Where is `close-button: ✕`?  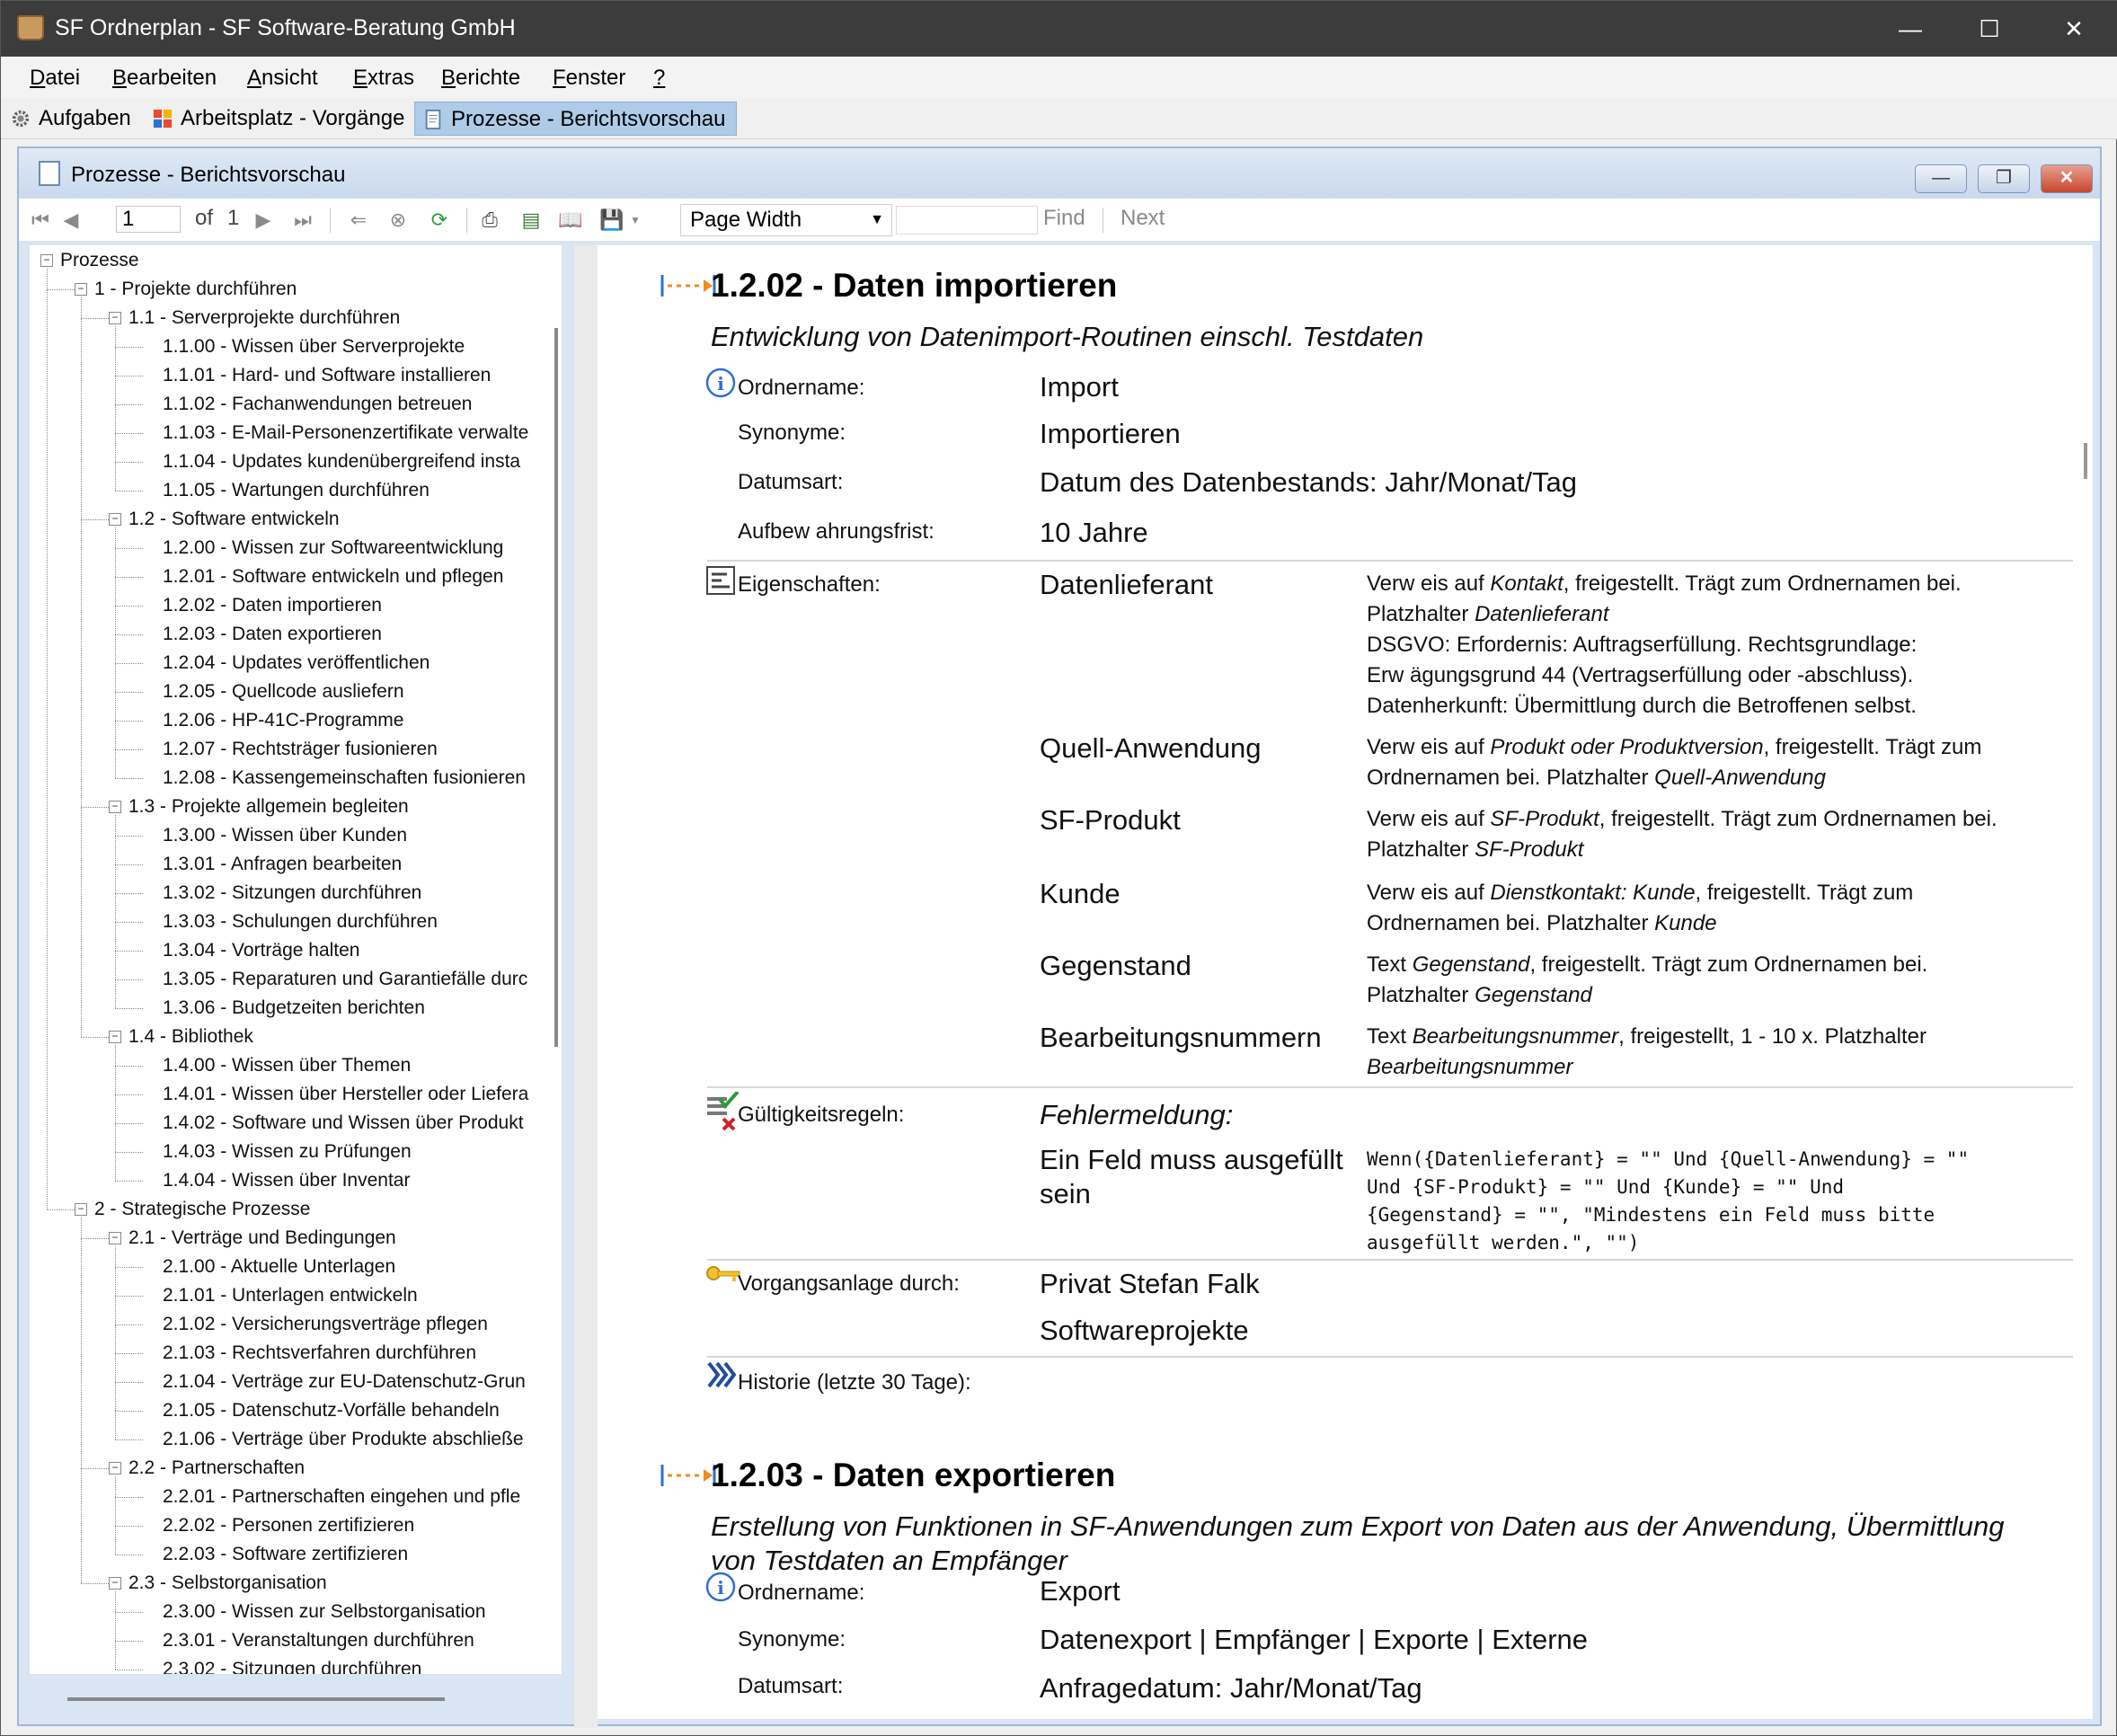 close-button: ✕ is located at coordinates (2073, 29).